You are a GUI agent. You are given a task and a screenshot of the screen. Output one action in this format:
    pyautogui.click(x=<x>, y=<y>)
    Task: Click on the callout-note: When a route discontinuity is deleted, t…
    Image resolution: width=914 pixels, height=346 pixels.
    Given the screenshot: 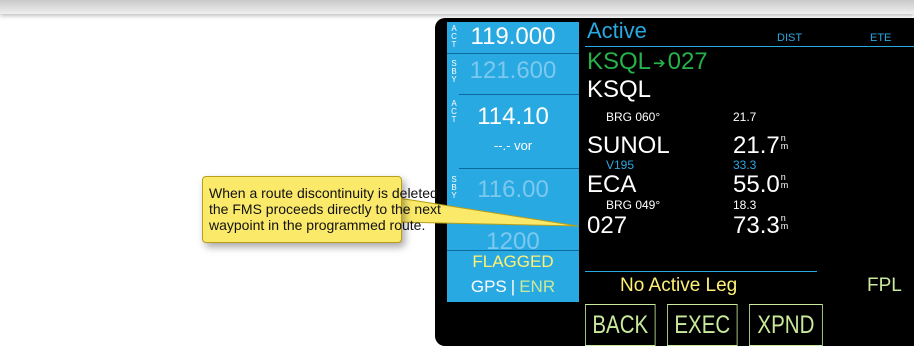 What is the action you would take?
    pyautogui.click(x=322, y=209)
    